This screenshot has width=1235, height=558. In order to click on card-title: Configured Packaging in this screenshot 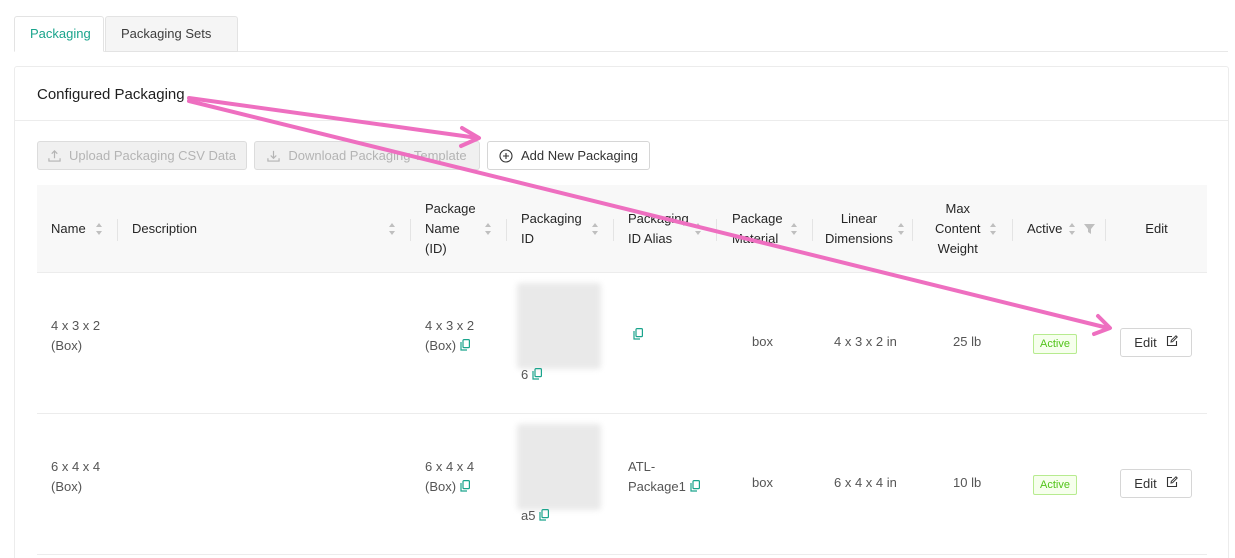, I will do `click(111, 94)`.